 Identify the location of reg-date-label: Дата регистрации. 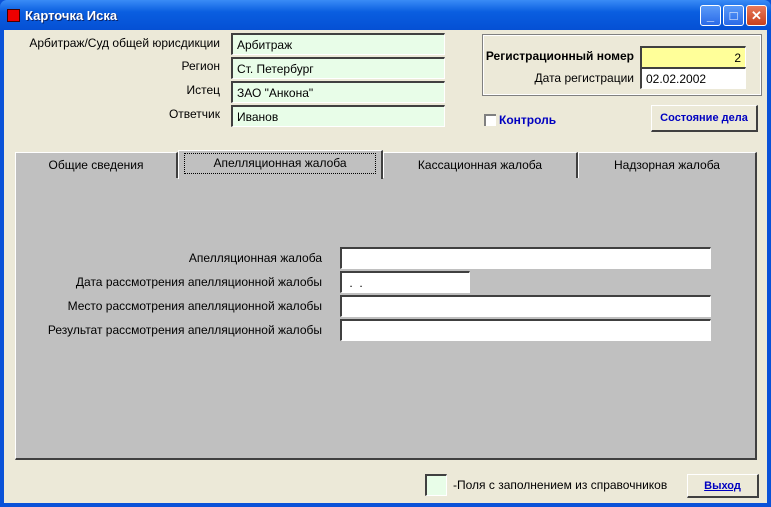
(584, 78).